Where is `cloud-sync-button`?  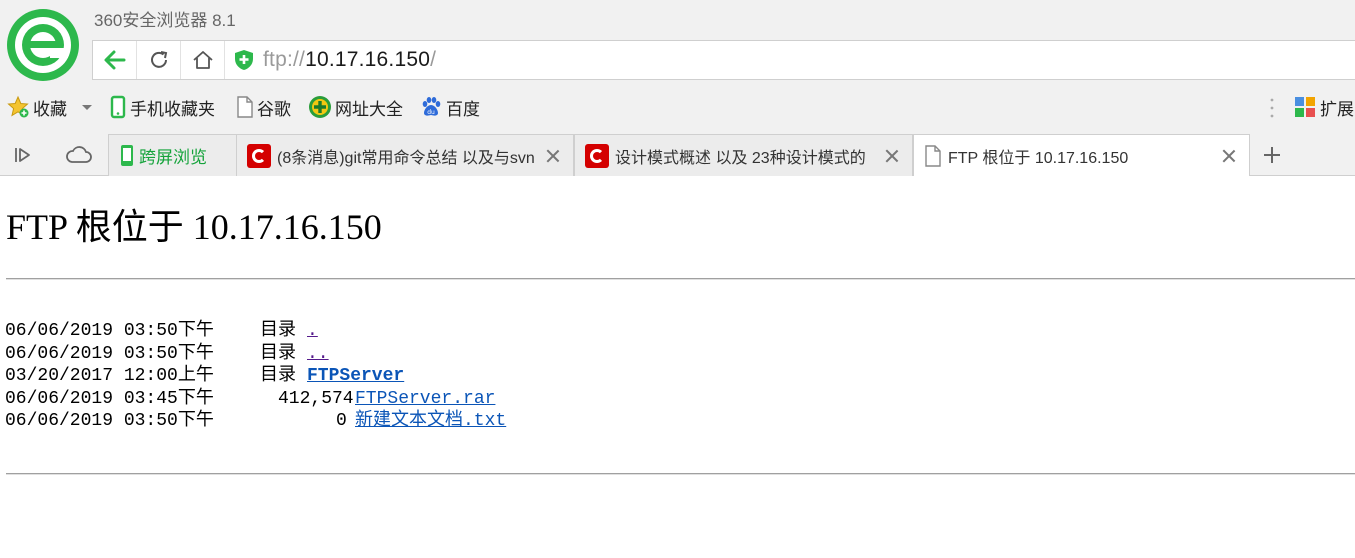
cloud-sync-button is located at coordinates (79, 155).